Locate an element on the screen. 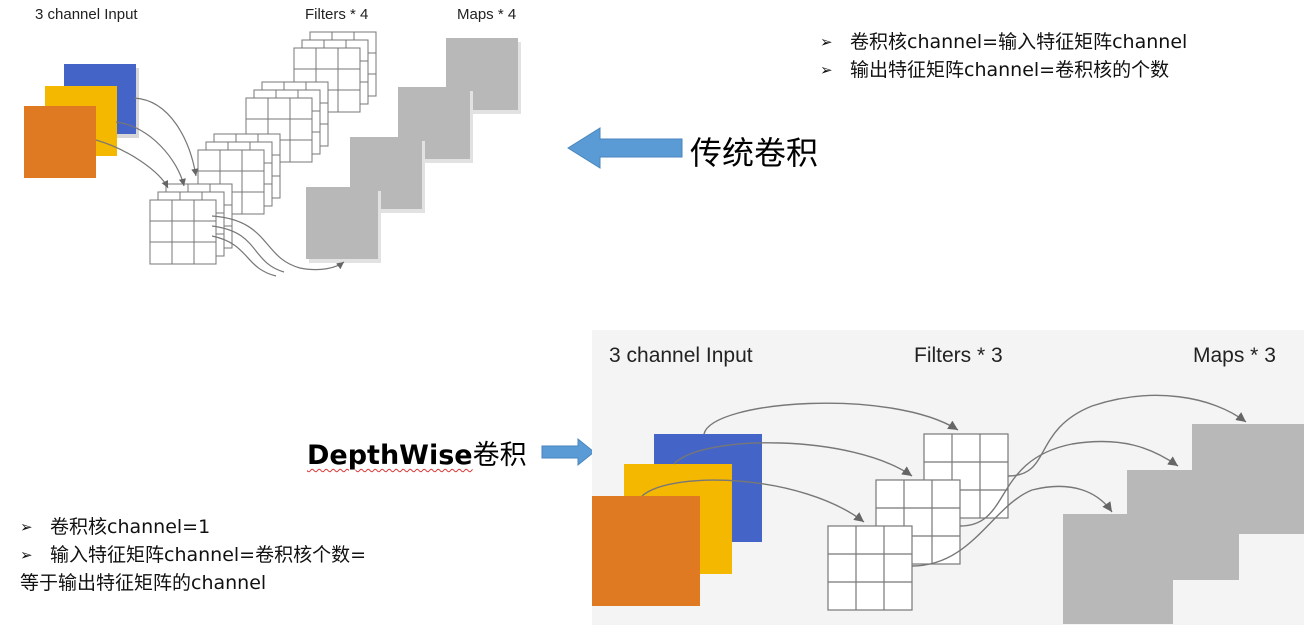 The image size is (1304, 625). bottom-maps is located at coordinates (1183, 524).